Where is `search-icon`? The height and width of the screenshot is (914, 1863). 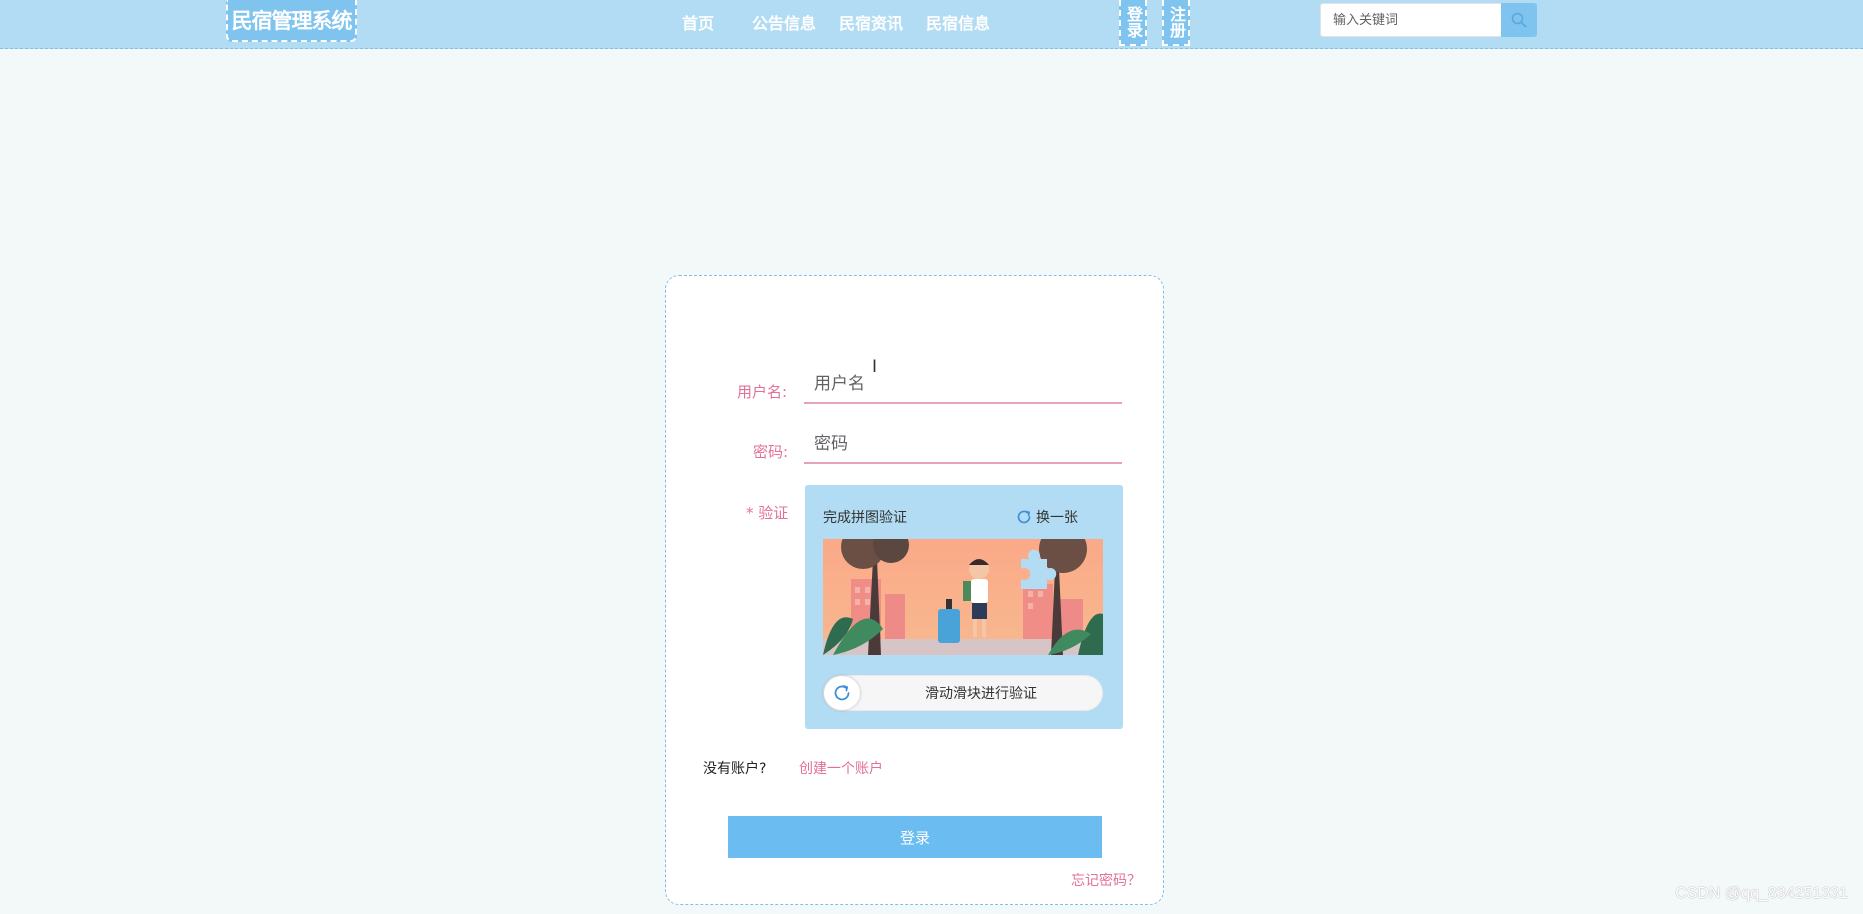
search-icon is located at coordinates (1519, 20).